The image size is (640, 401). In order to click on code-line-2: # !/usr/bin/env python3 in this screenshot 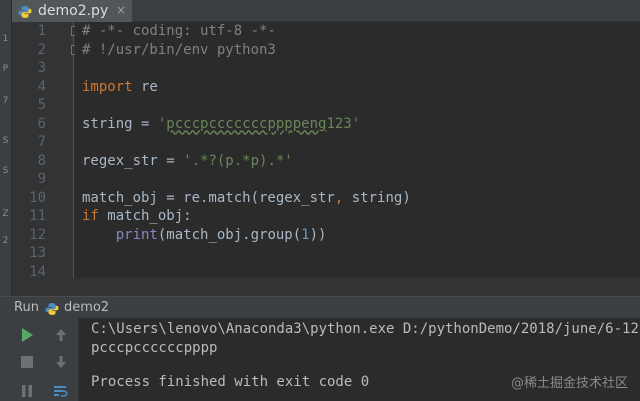, I will do `click(179, 50)`.